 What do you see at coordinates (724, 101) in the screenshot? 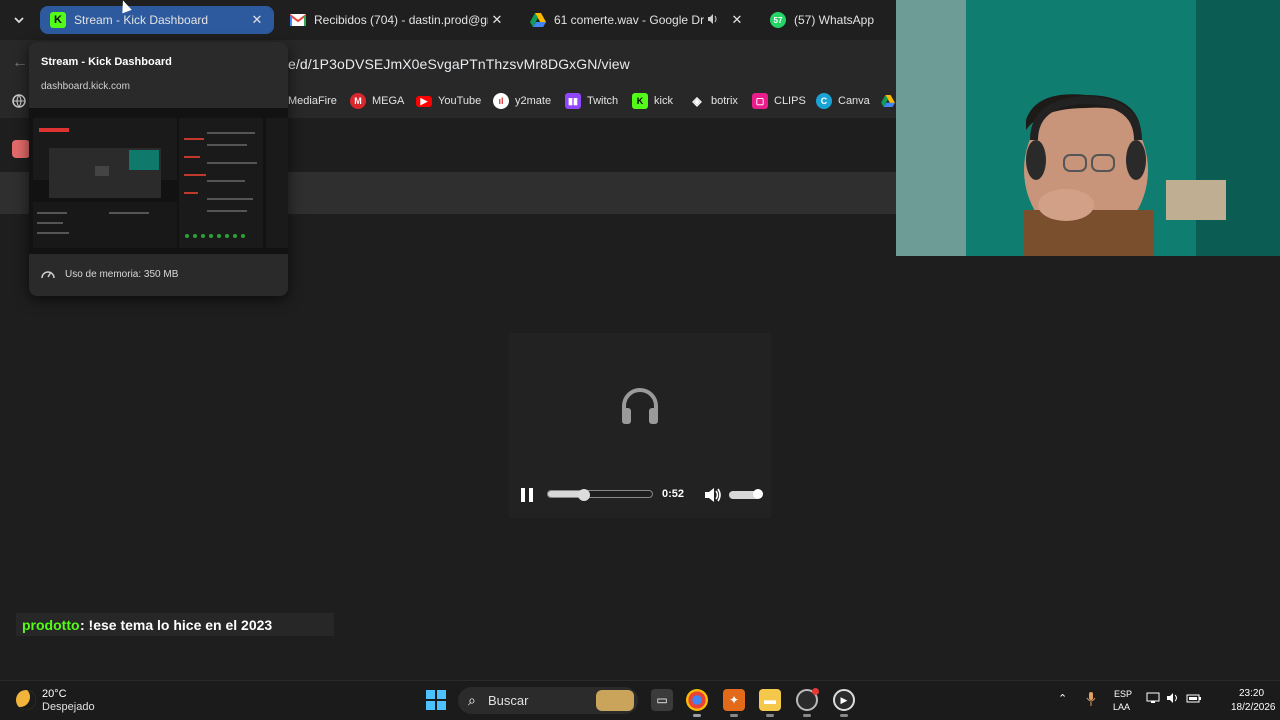
I see `bookmark-label: botrix` at bounding box center [724, 101].